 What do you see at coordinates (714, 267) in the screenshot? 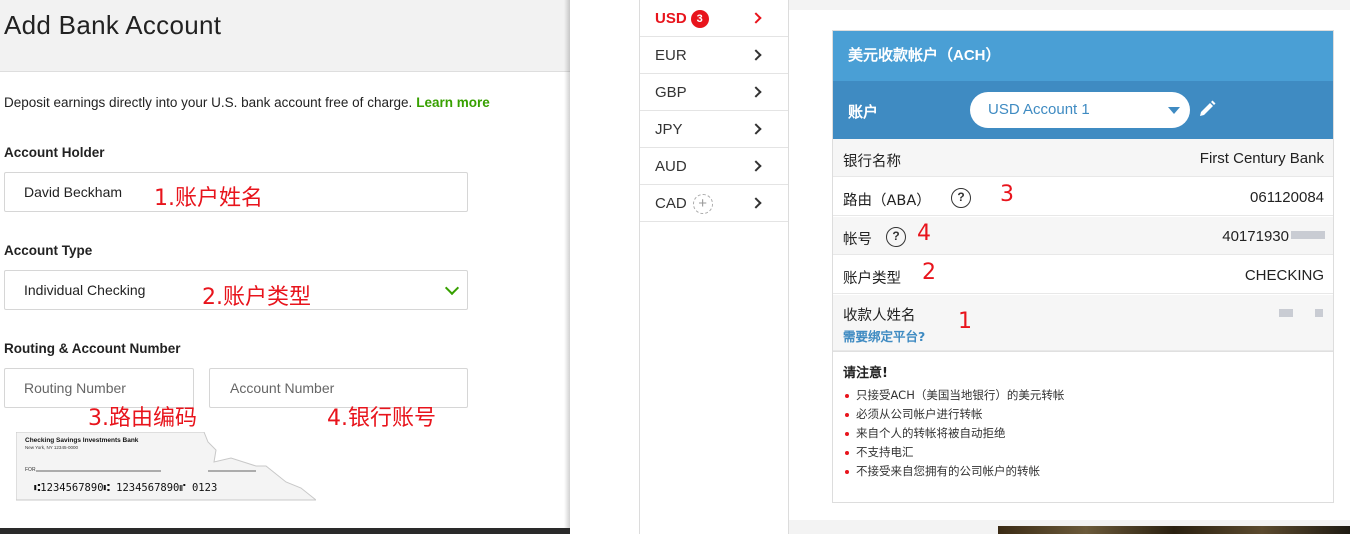
I see `currency-list: USD 3 EUR GBP JPY AUD CAD +` at bounding box center [714, 267].